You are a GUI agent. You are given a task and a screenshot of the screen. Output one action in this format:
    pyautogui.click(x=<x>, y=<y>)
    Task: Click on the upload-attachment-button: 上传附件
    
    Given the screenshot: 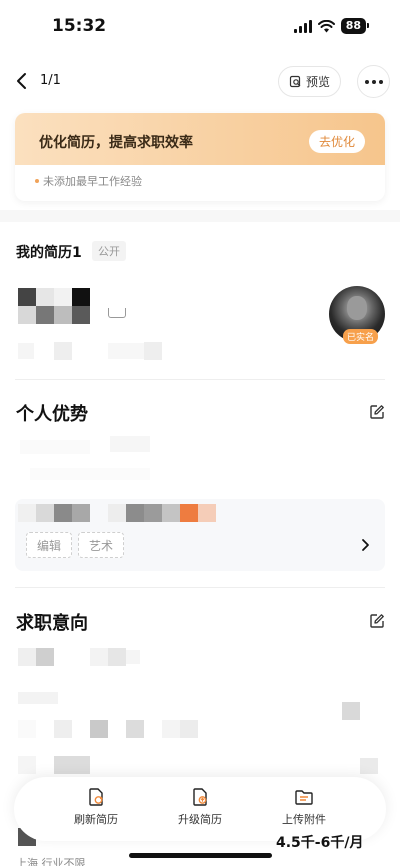 What is the action you would take?
    pyautogui.click(x=304, y=807)
    